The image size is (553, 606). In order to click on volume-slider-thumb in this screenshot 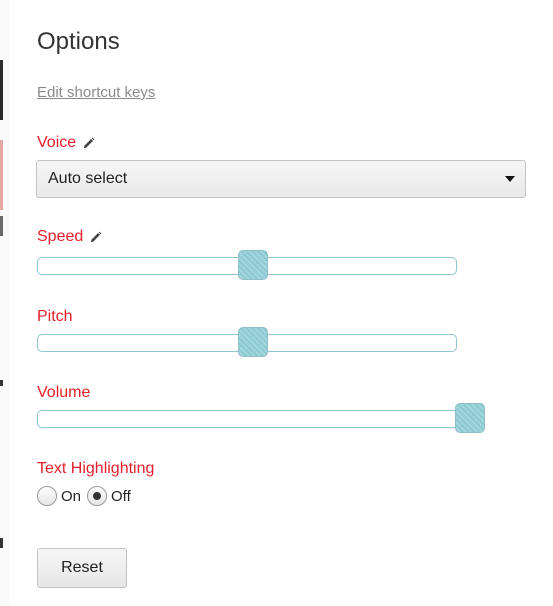, I will do `click(470, 418)`.